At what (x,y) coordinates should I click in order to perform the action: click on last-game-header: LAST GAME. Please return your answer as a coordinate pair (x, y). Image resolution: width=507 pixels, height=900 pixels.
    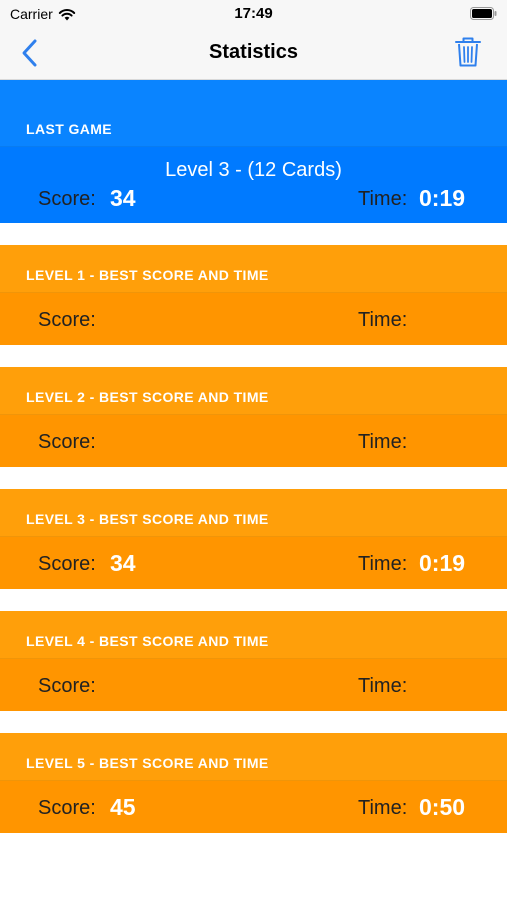
    Looking at the image, I should click on (253, 113).